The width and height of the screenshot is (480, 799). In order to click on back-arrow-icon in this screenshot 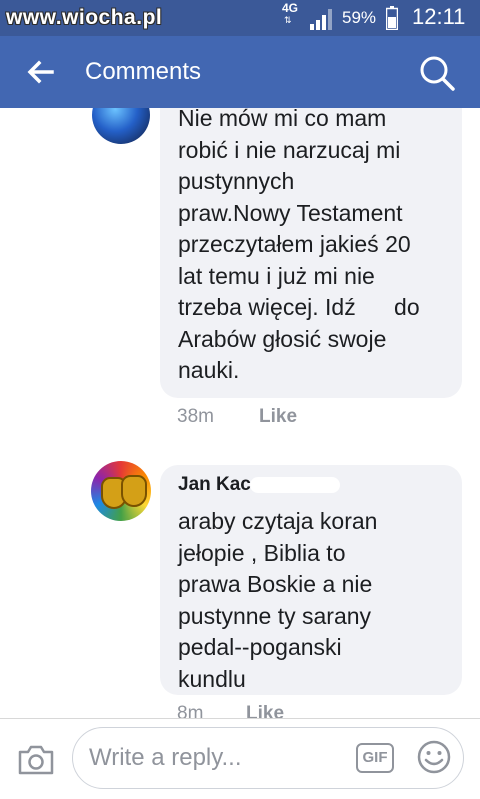, I will do `click(40, 72)`.